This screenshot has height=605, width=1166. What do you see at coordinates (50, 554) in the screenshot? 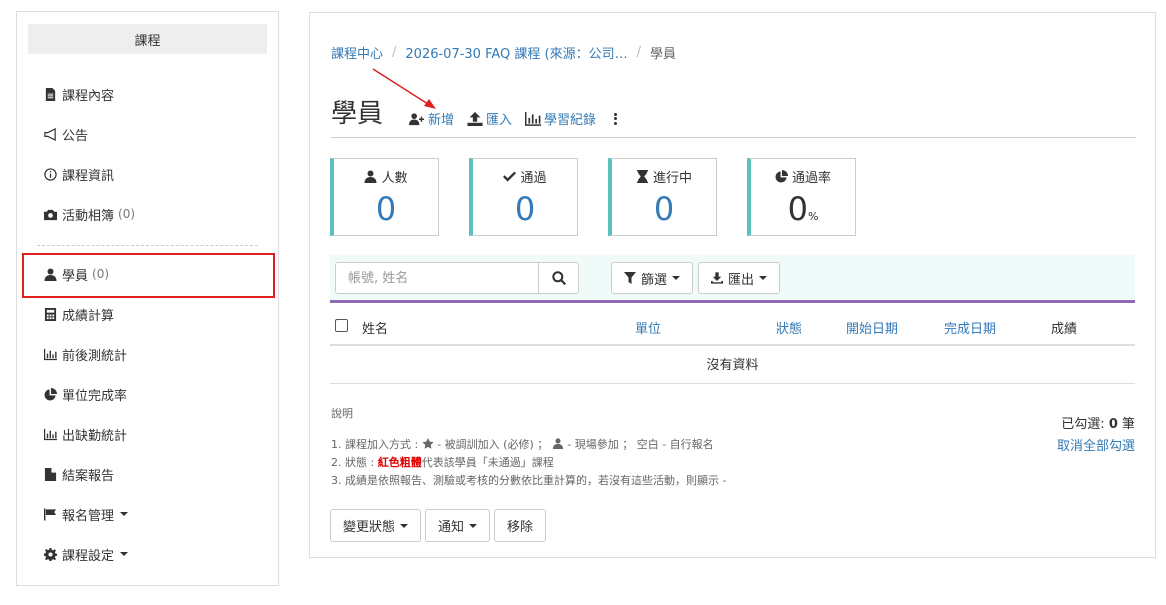
I see `gear-icon` at bounding box center [50, 554].